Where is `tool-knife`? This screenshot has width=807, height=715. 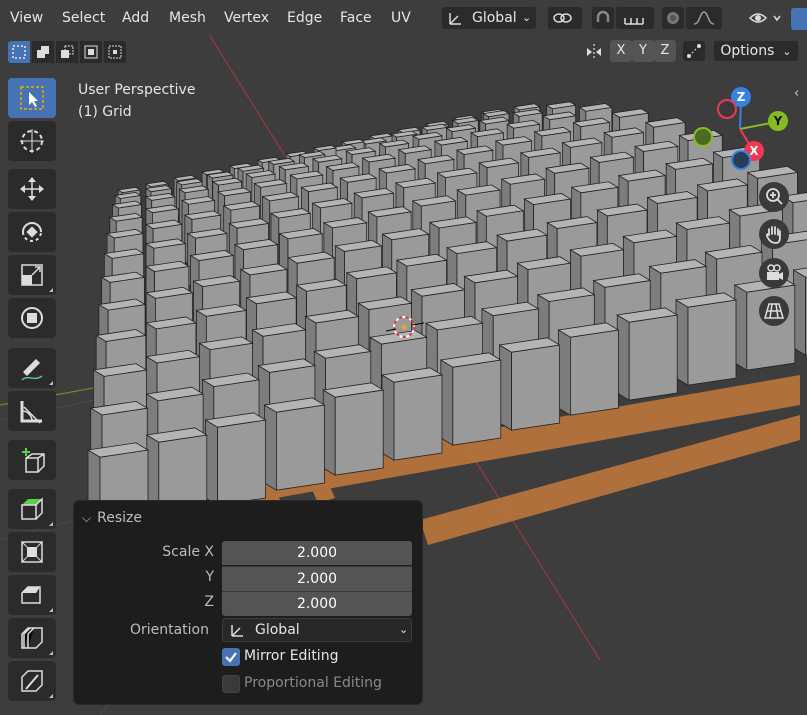
tool-knife is located at coordinates (32, 681).